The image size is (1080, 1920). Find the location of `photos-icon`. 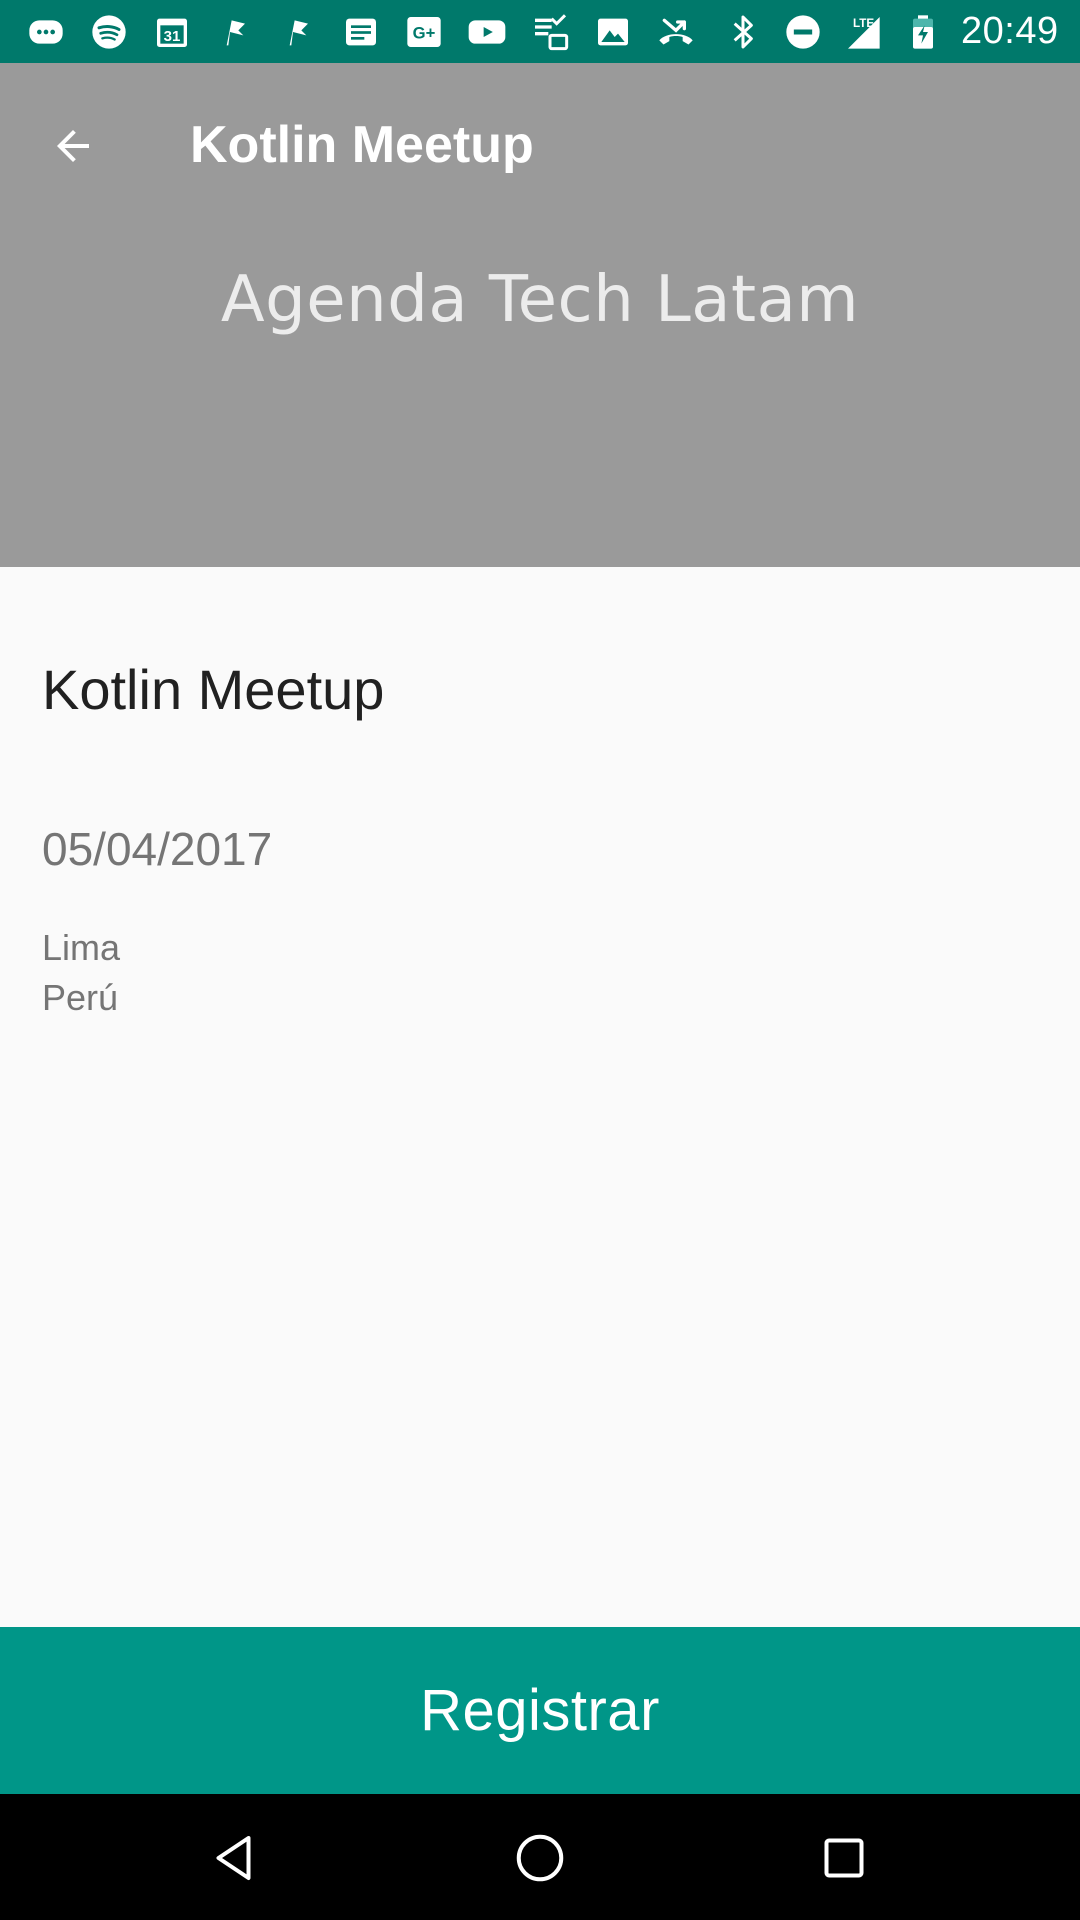

photos-icon is located at coordinates (613, 32).